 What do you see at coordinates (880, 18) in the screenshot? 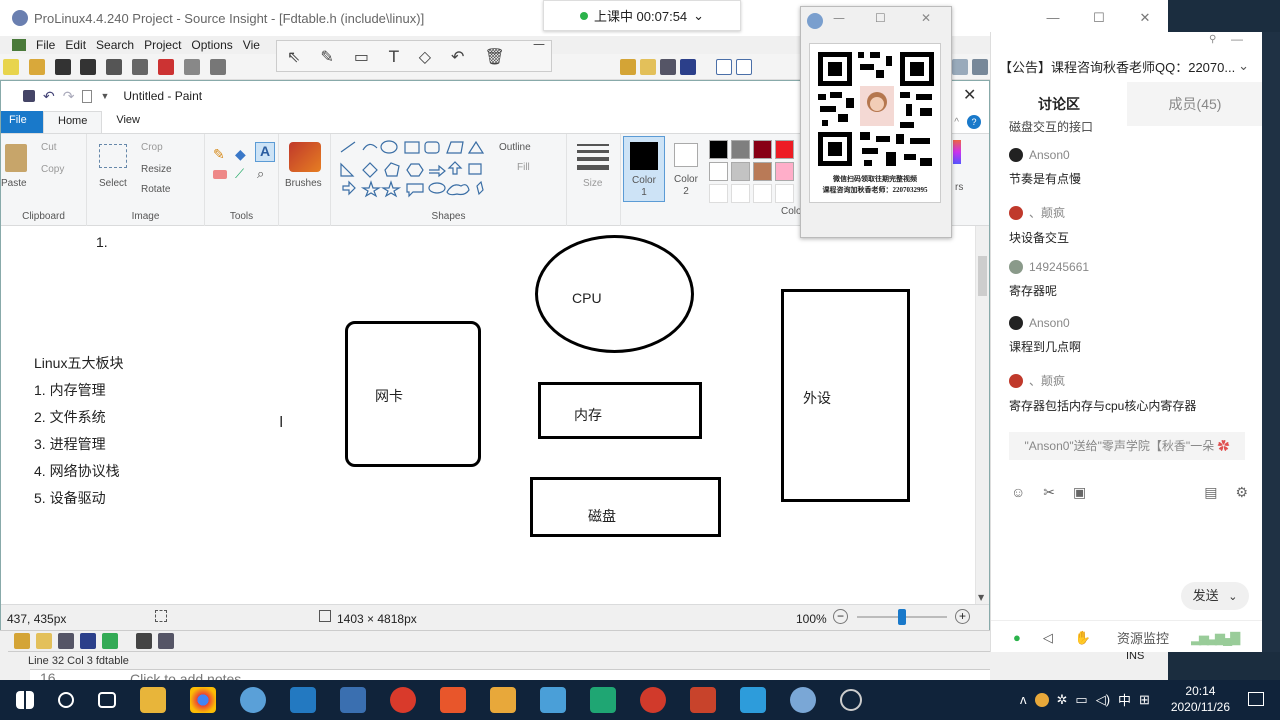
I see `qr-maximize-icon: ☐` at bounding box center [880, 18].